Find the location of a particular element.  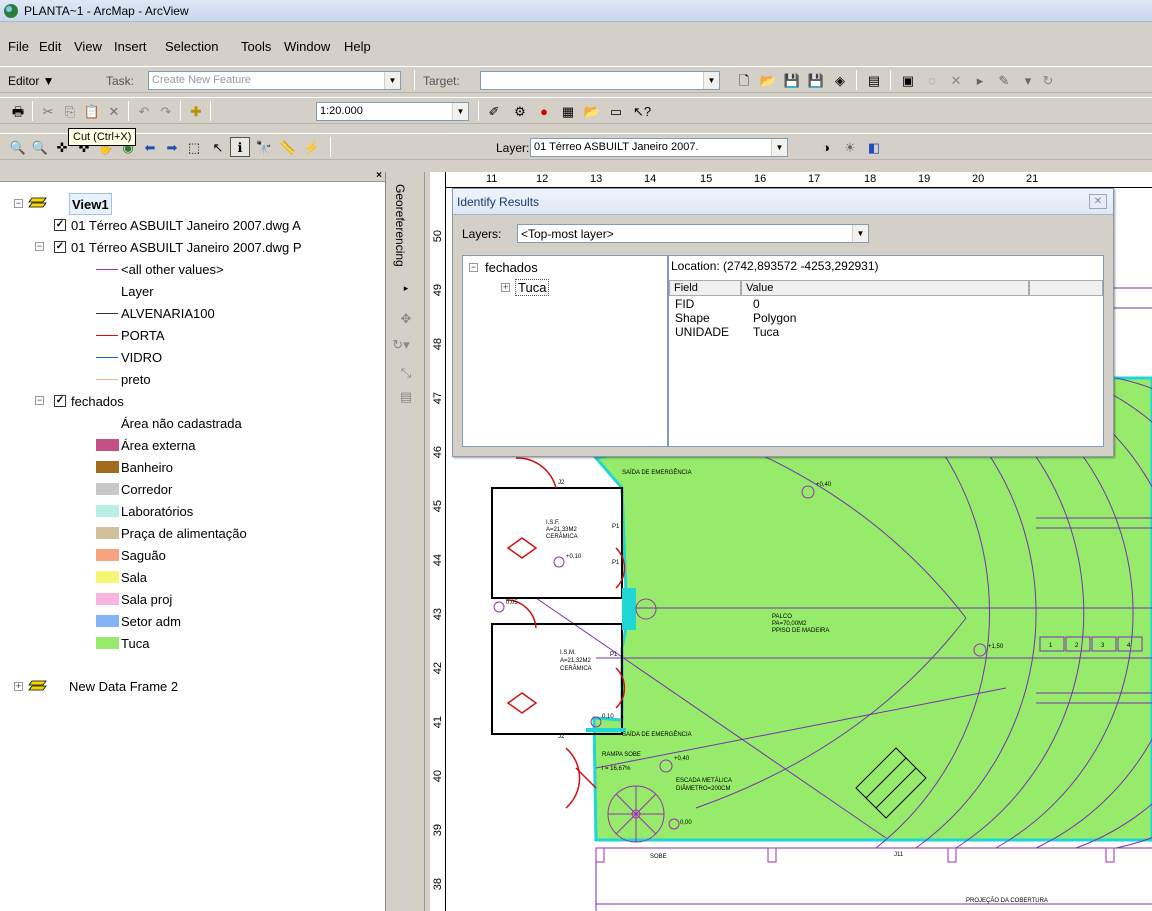

chevron-down-icon: ▸ is located at coordinates (406, 288).